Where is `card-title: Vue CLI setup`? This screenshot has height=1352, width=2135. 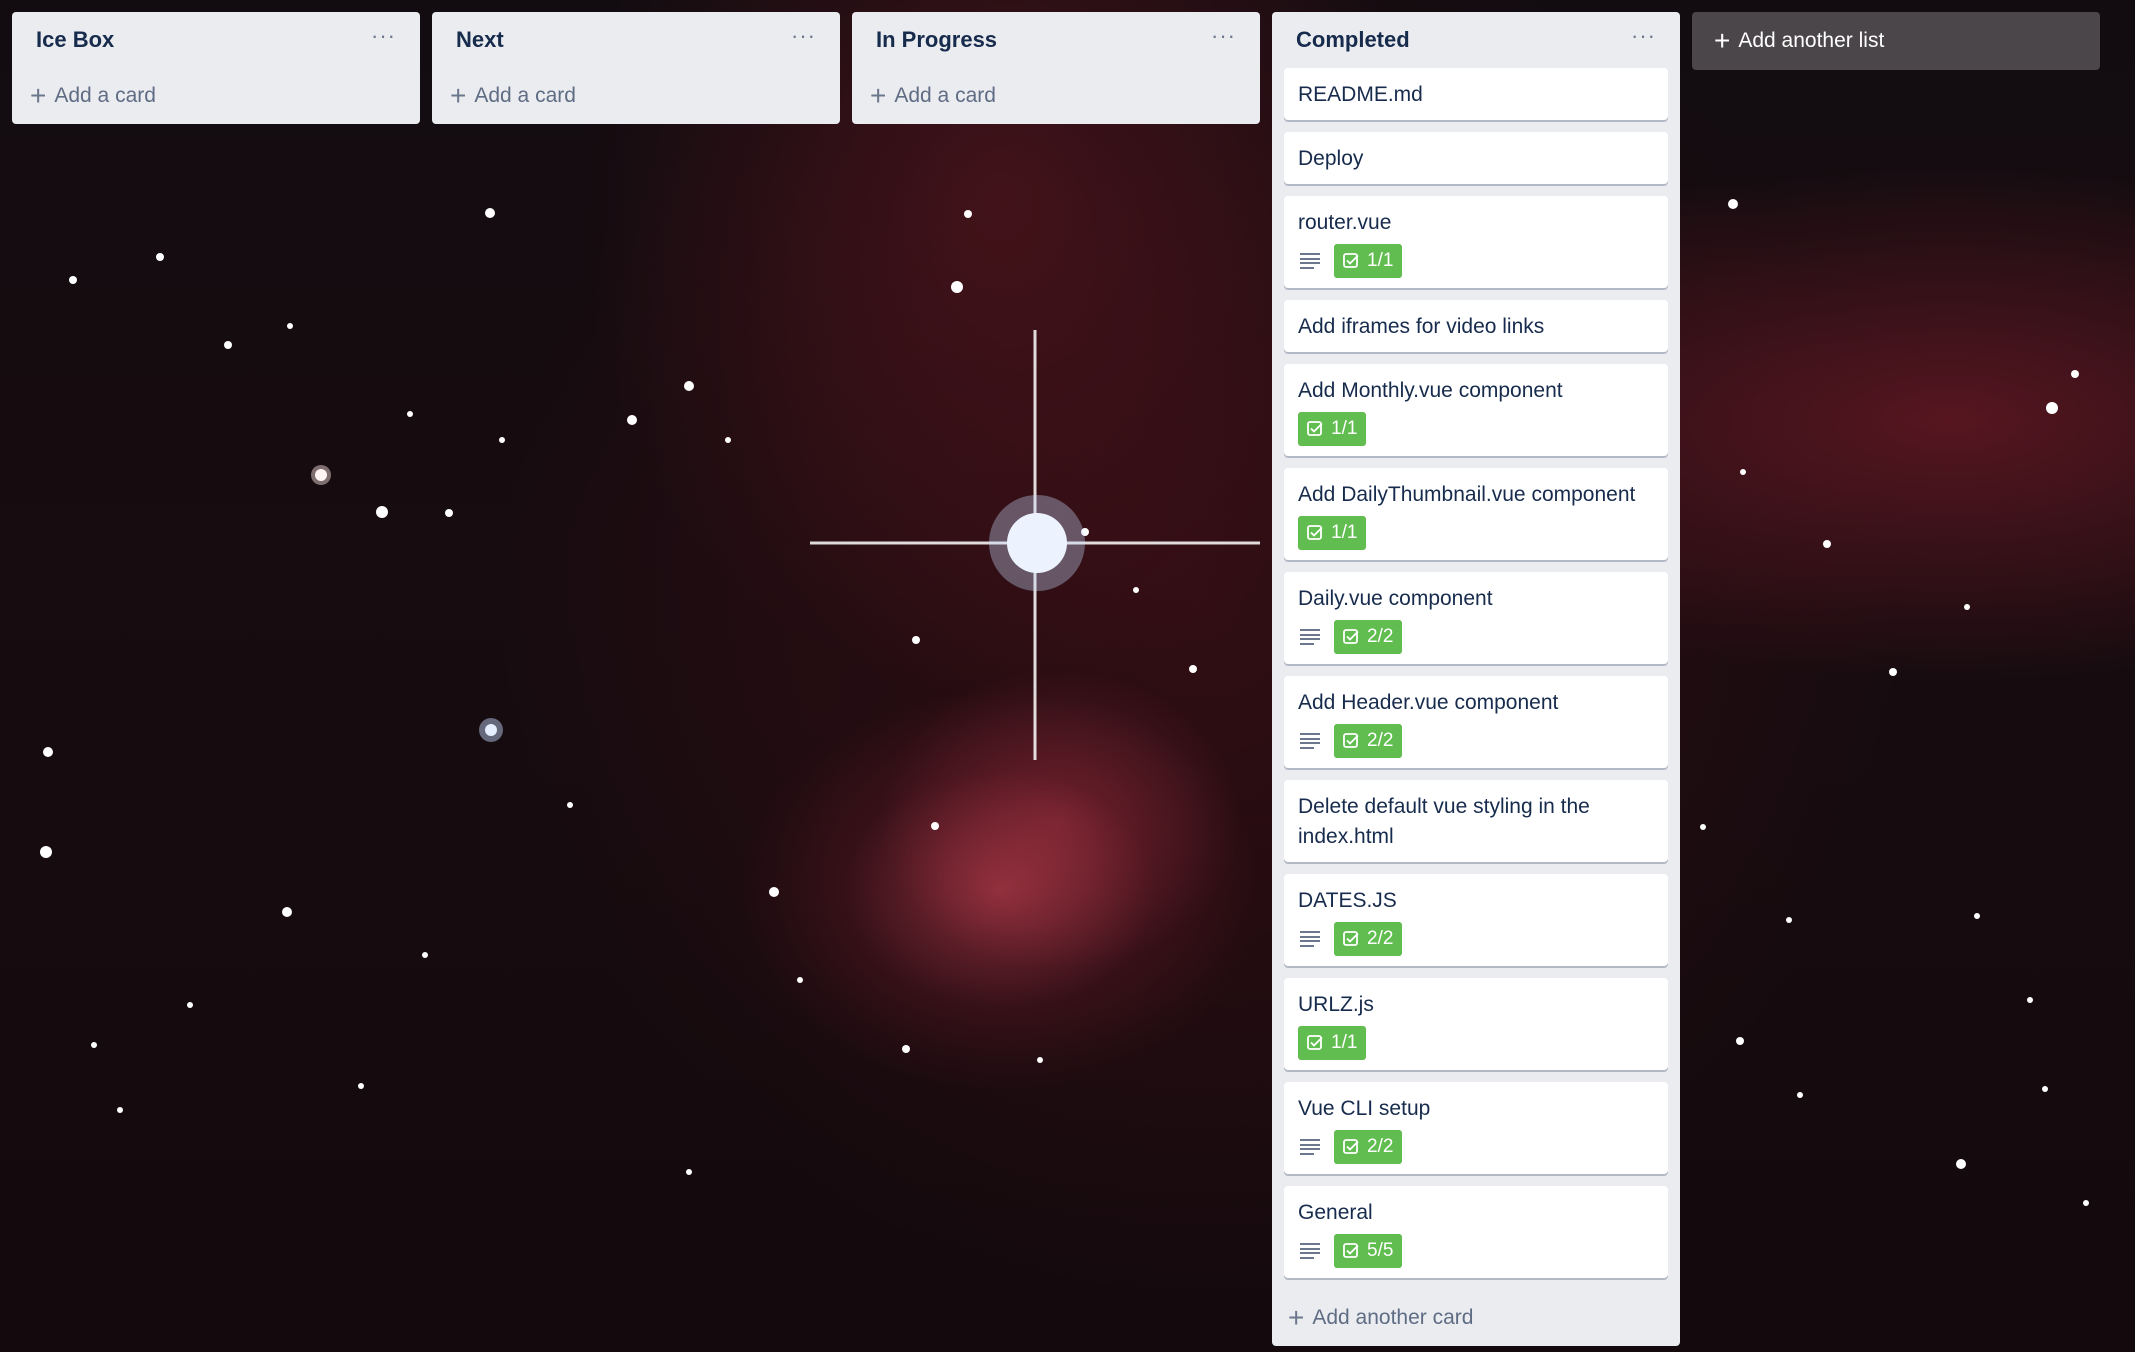 card-title: Vue CLI setup is located at coordinates (1364, 1108).